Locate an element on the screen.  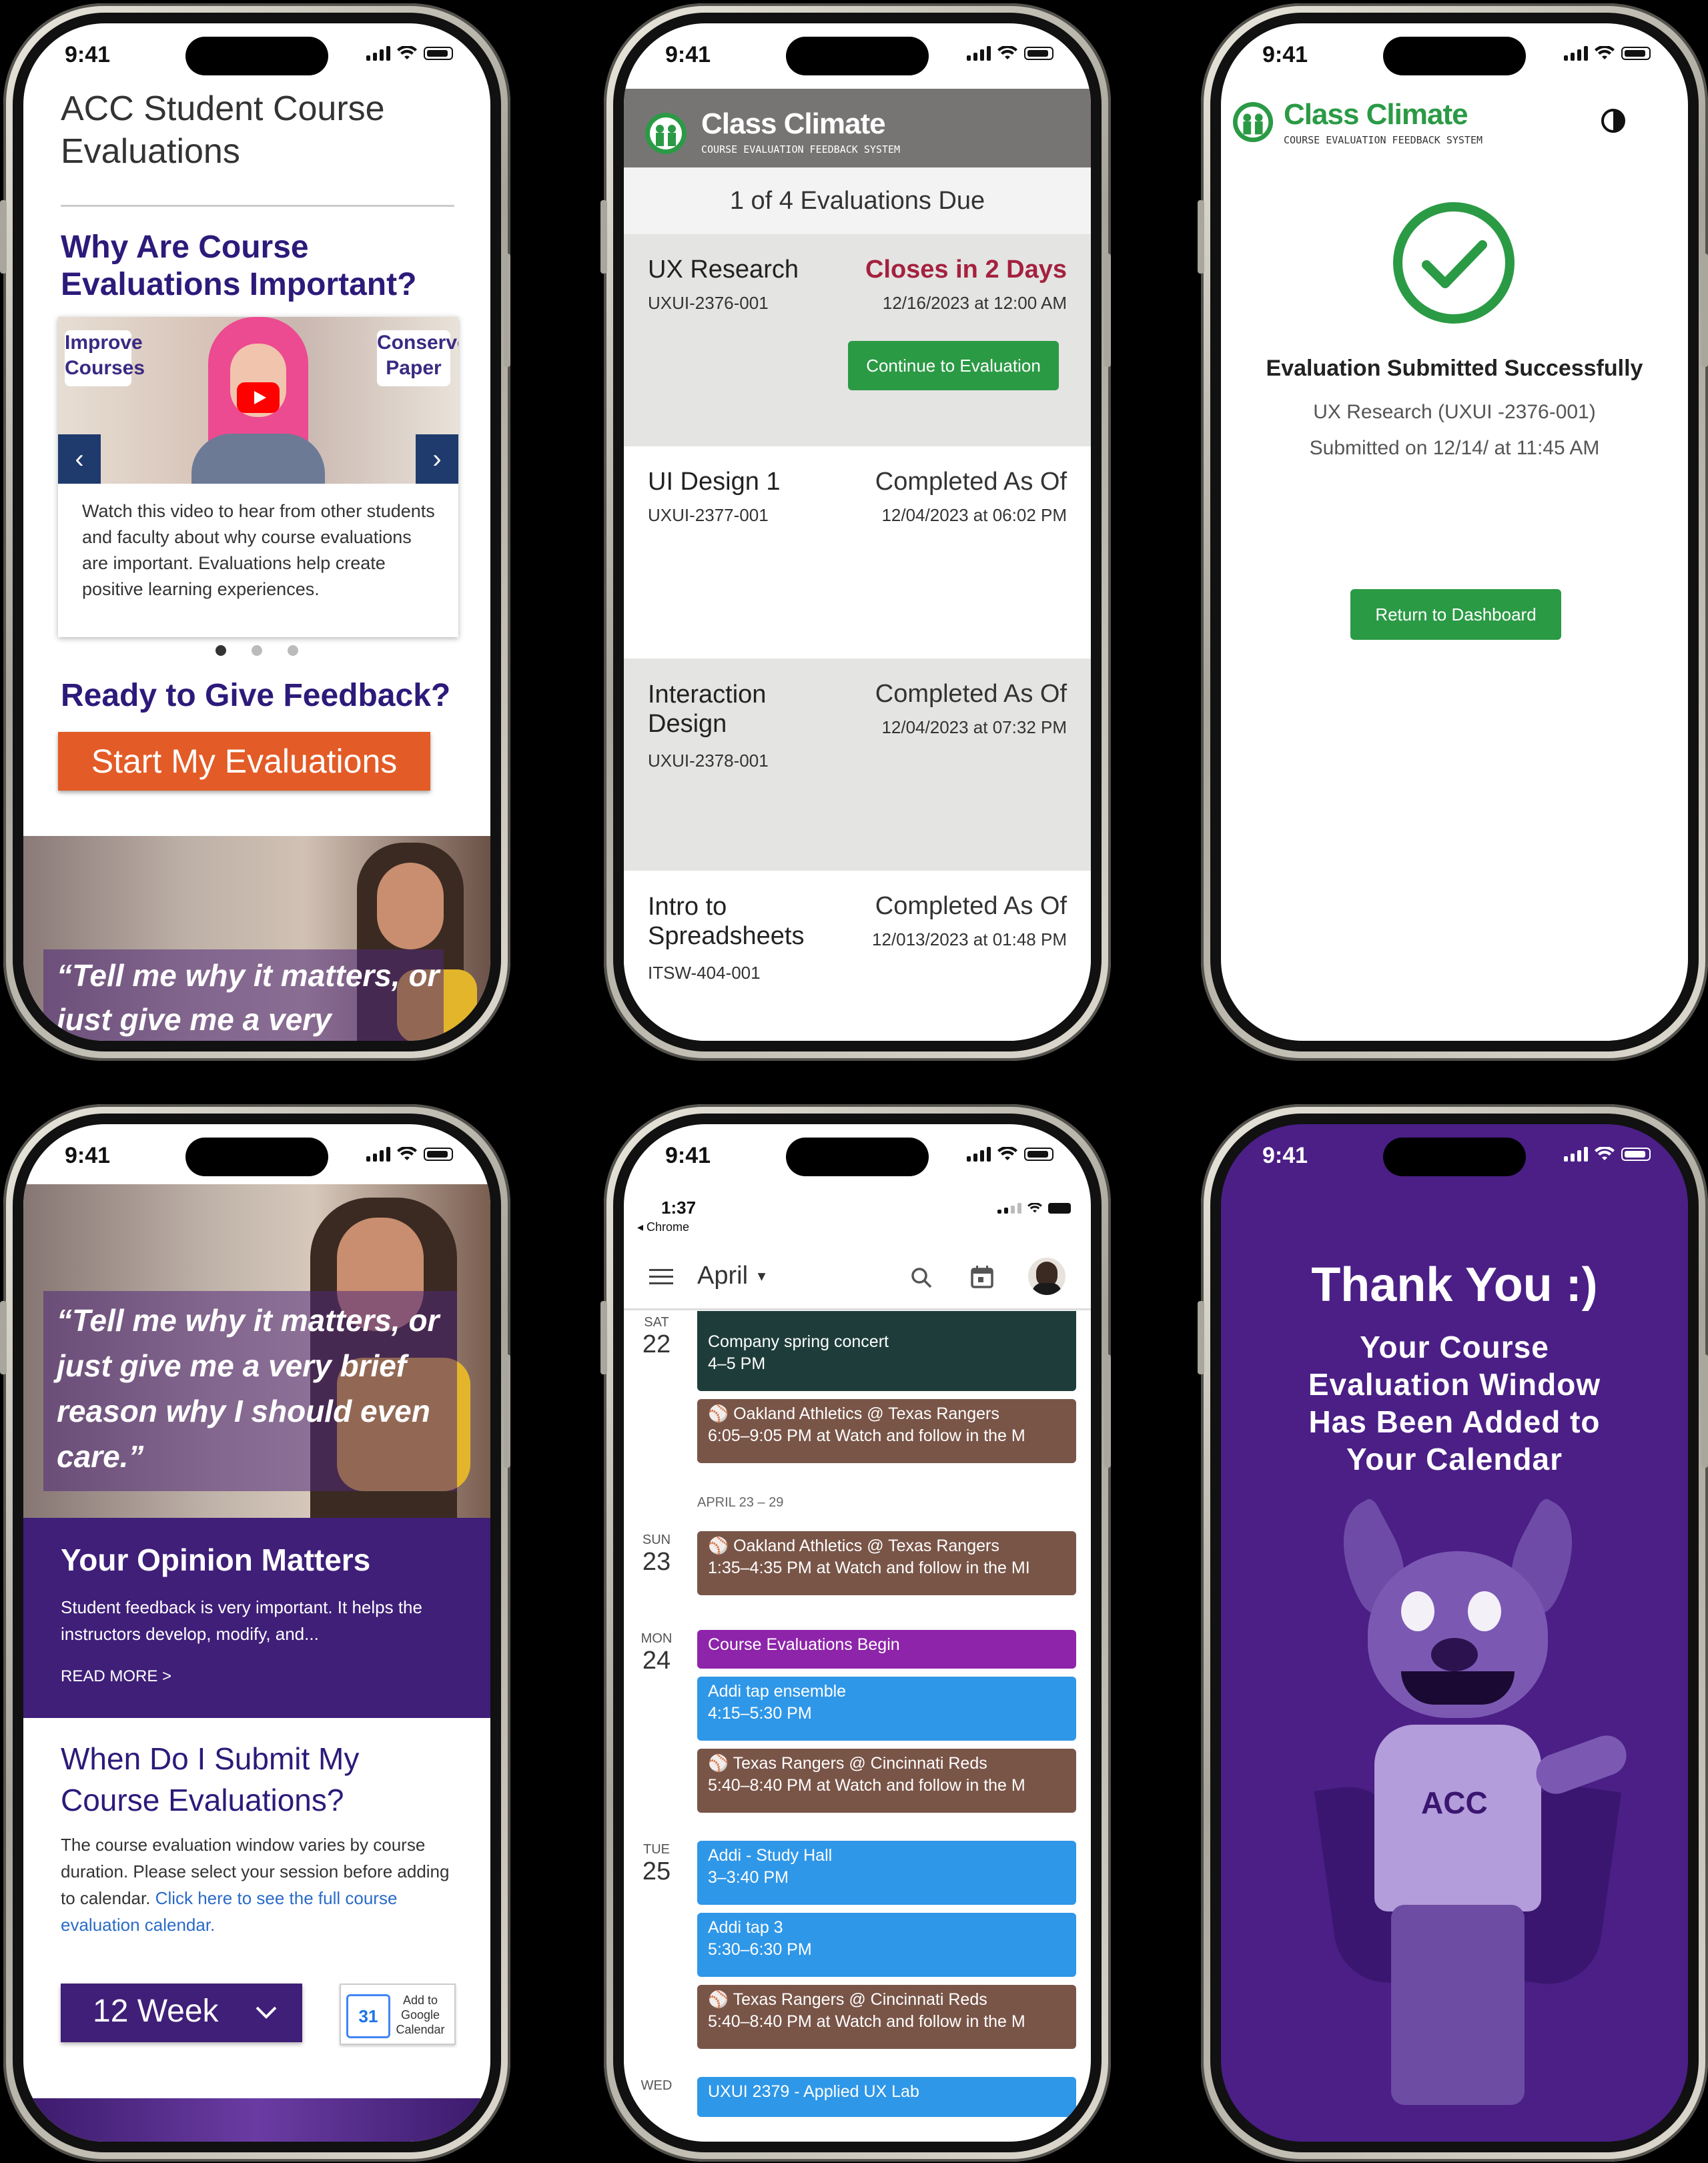
day-number: 24 is located at coordinates (657, 1661).